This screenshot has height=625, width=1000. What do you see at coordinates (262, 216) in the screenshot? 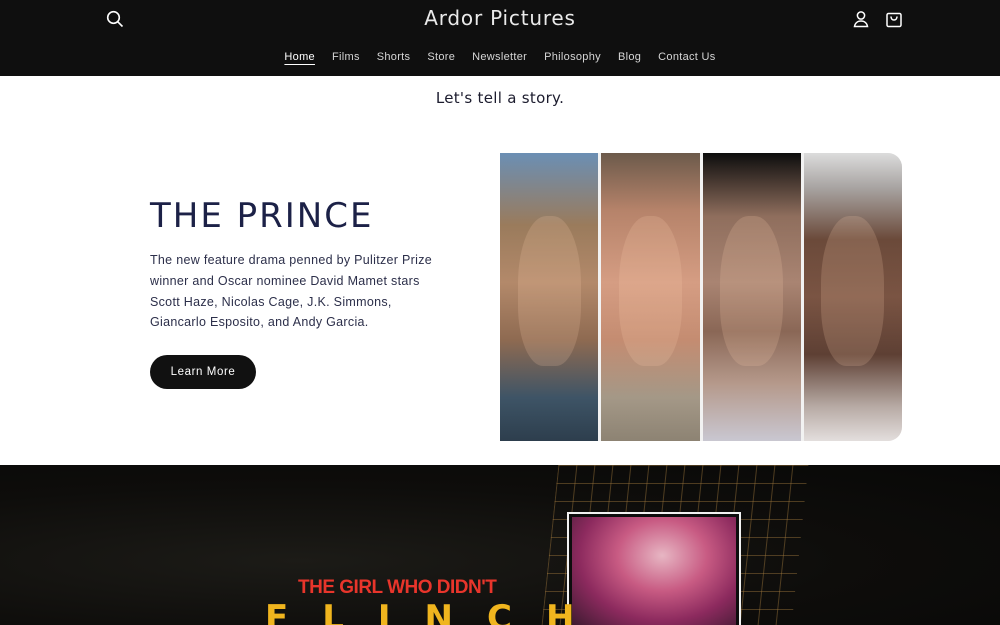
I see `feature-title: THE PRINCE` at bounding box center [262, 216].